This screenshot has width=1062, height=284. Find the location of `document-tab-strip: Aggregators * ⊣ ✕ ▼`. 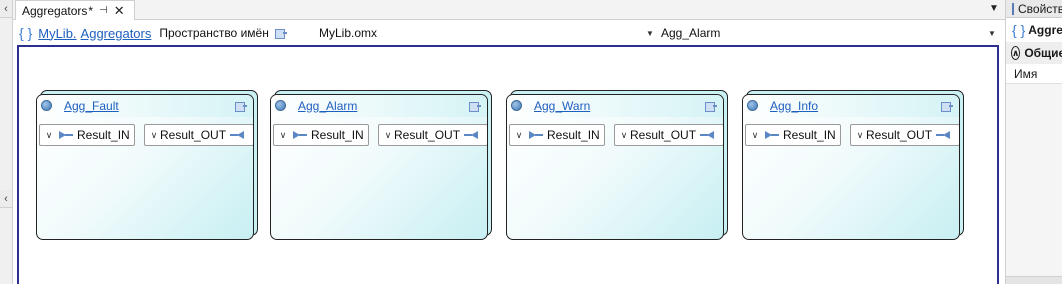

document-tab-strip: Aggregators * ⊣ ✕ ▼ is located at coordinates (509, 10).